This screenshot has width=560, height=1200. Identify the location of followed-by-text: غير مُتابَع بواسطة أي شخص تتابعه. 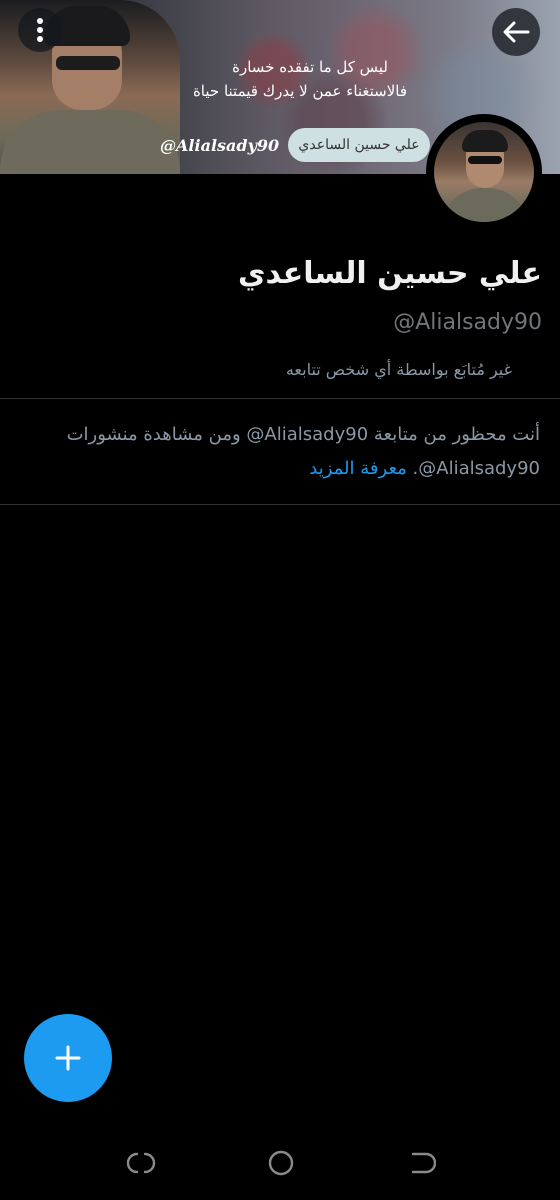
(398, 369).